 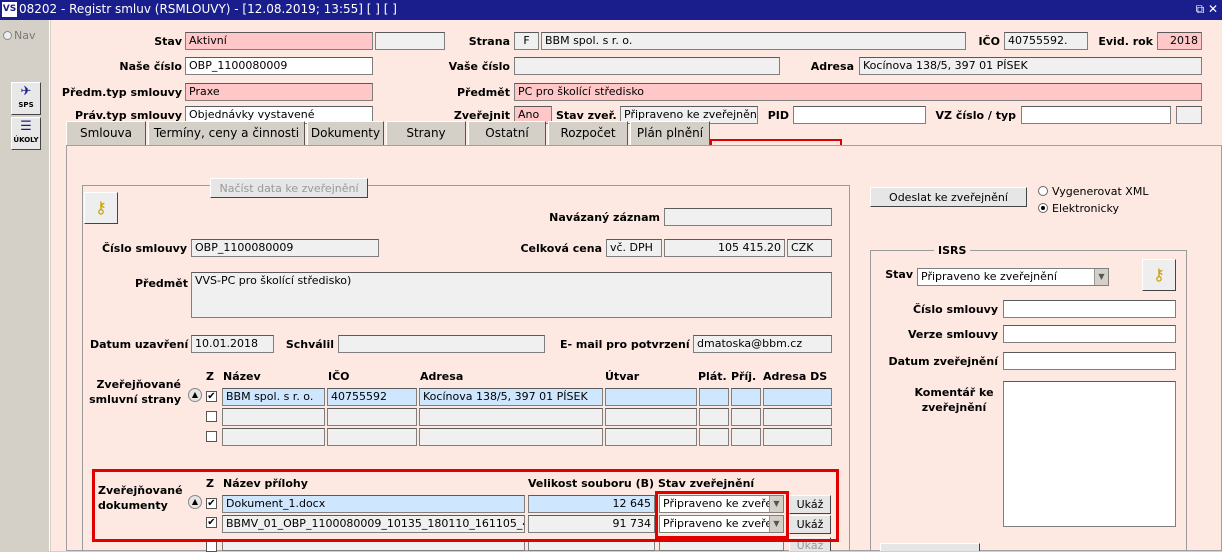 What do you see at coordinates (989, 41) in the screenshot?
I see `ico-label: IČO` at bounding box center [989, 41].